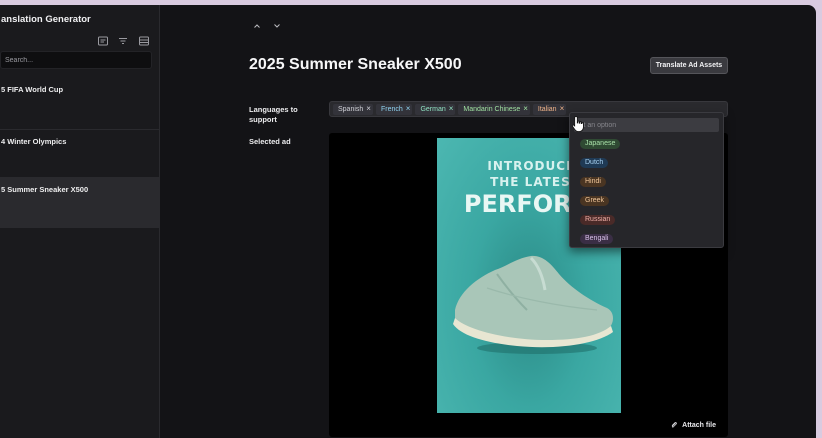 Image resolution: width=822 pixels, height=438 pixels. Describe the element at coordinates (594, 163) in the screenshot. I see `option-dutch: Dutch` at that location.